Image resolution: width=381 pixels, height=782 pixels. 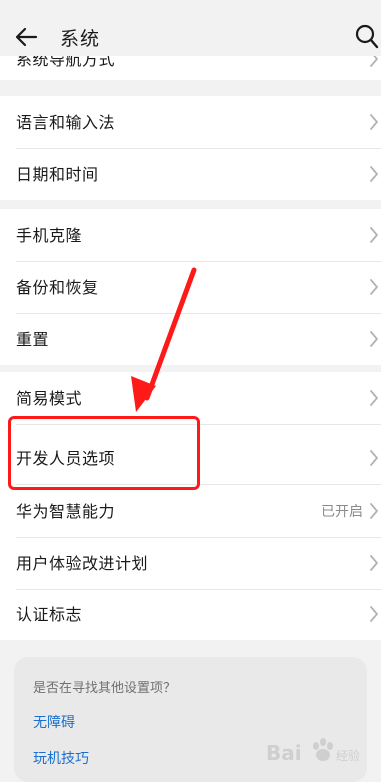 I want to click on row-label: 简易模式, so click(x=49, y=398).